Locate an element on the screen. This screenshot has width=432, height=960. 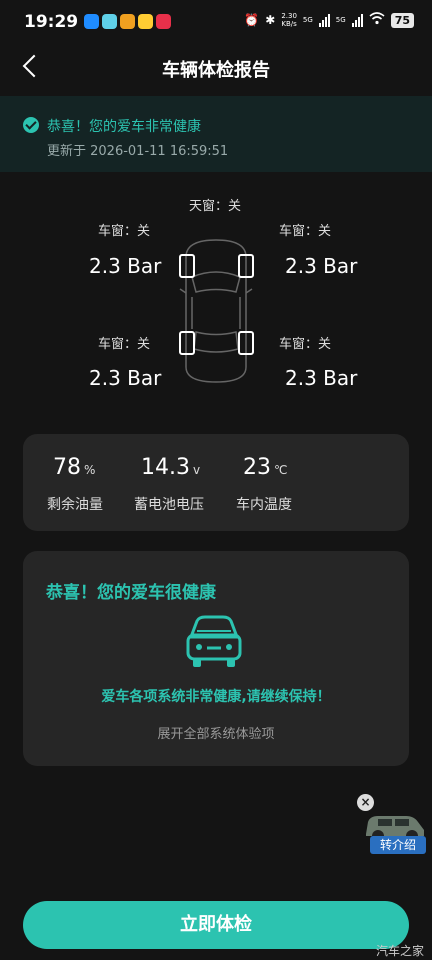
page-title: 车辆体检报告 is located at coordinates (216, 70).